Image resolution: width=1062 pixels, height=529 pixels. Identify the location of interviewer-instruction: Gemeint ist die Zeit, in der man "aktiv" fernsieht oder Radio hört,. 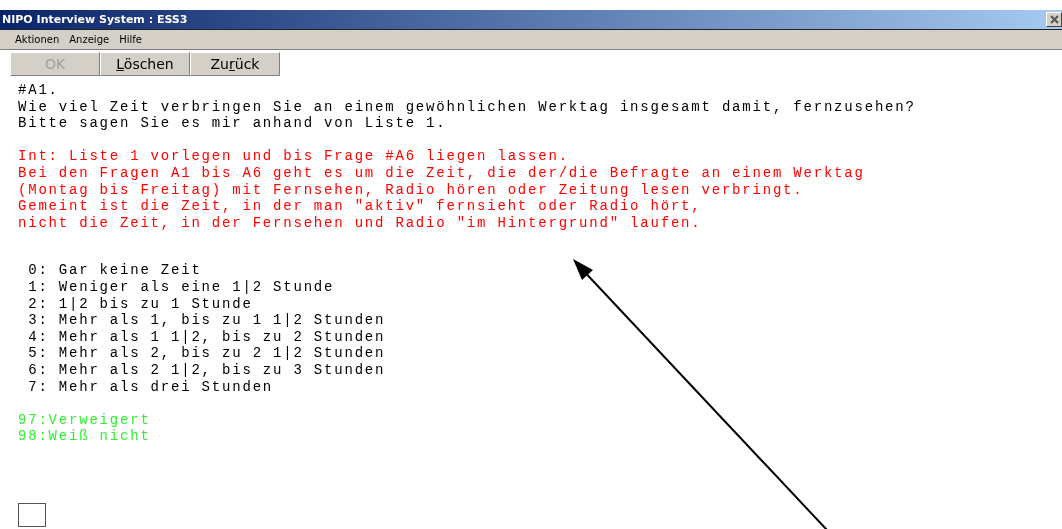
(360, 206).